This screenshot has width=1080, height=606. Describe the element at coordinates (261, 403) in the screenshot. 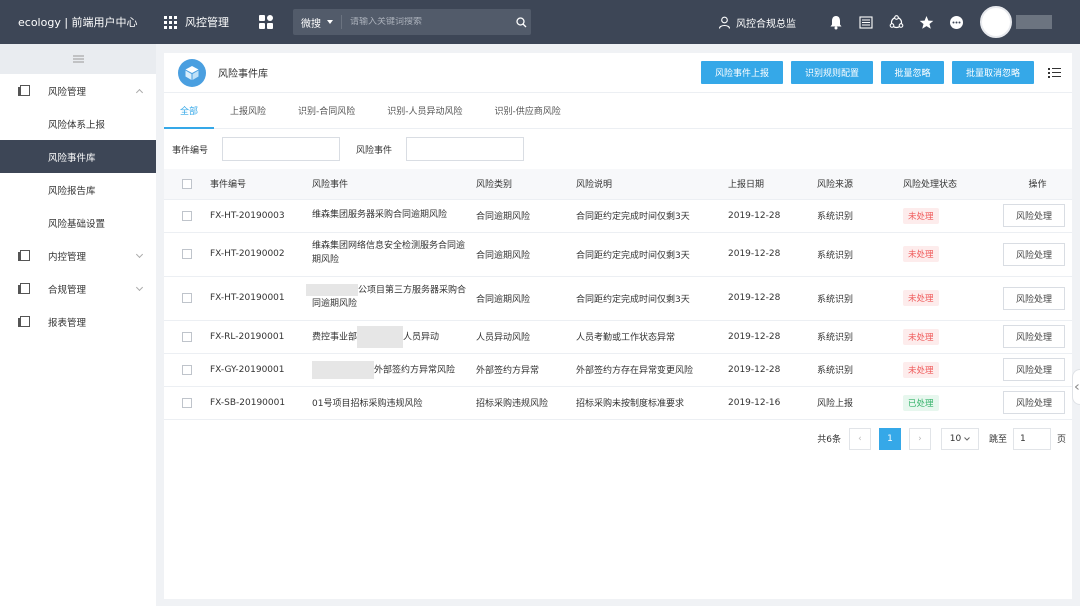

I see `event-no: FX-SB-20190001` at that location.